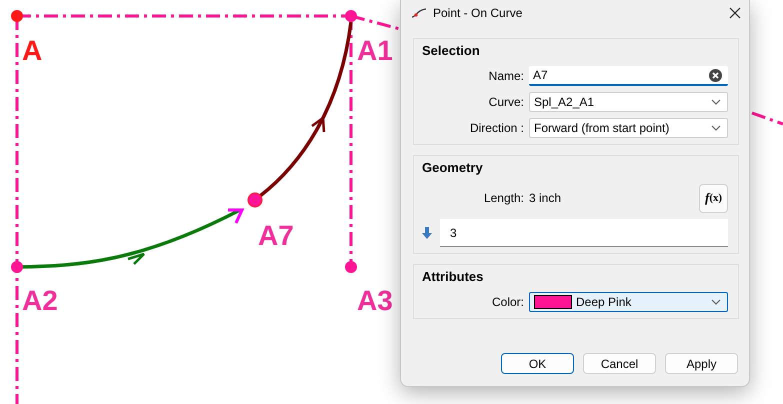  What do you see at coordinates (496, 128) in the screenshot?
I see `field-label: Direction :` at bounding box center [496, 128].